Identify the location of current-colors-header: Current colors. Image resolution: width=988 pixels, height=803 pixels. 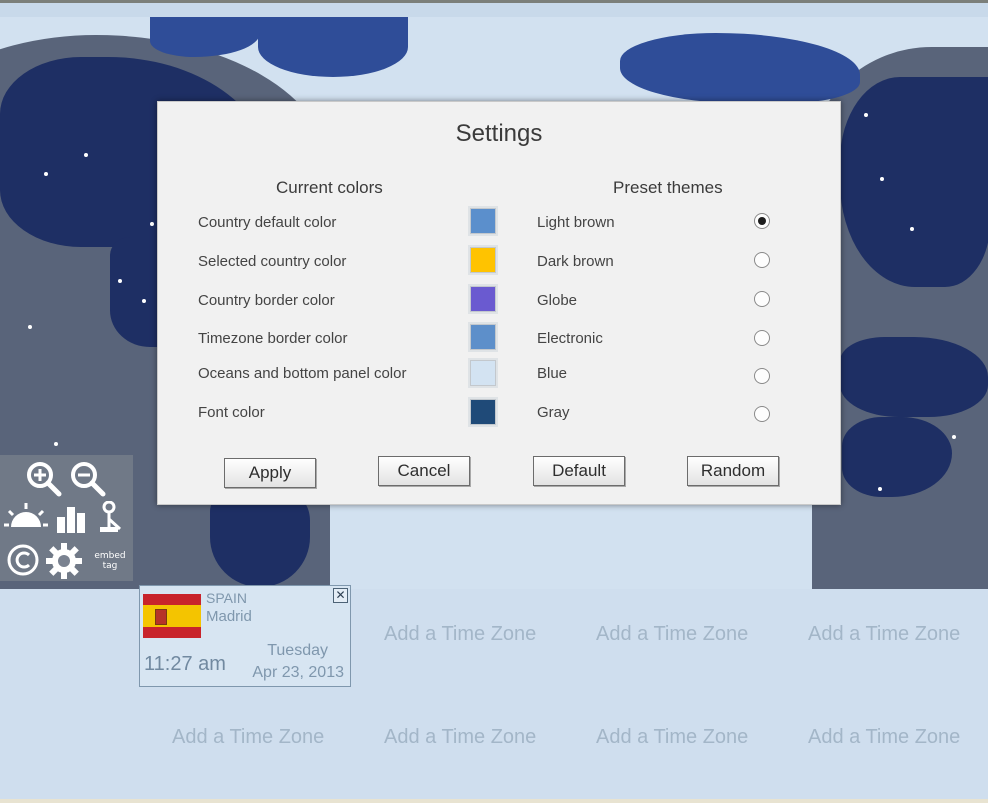
(329, 187).